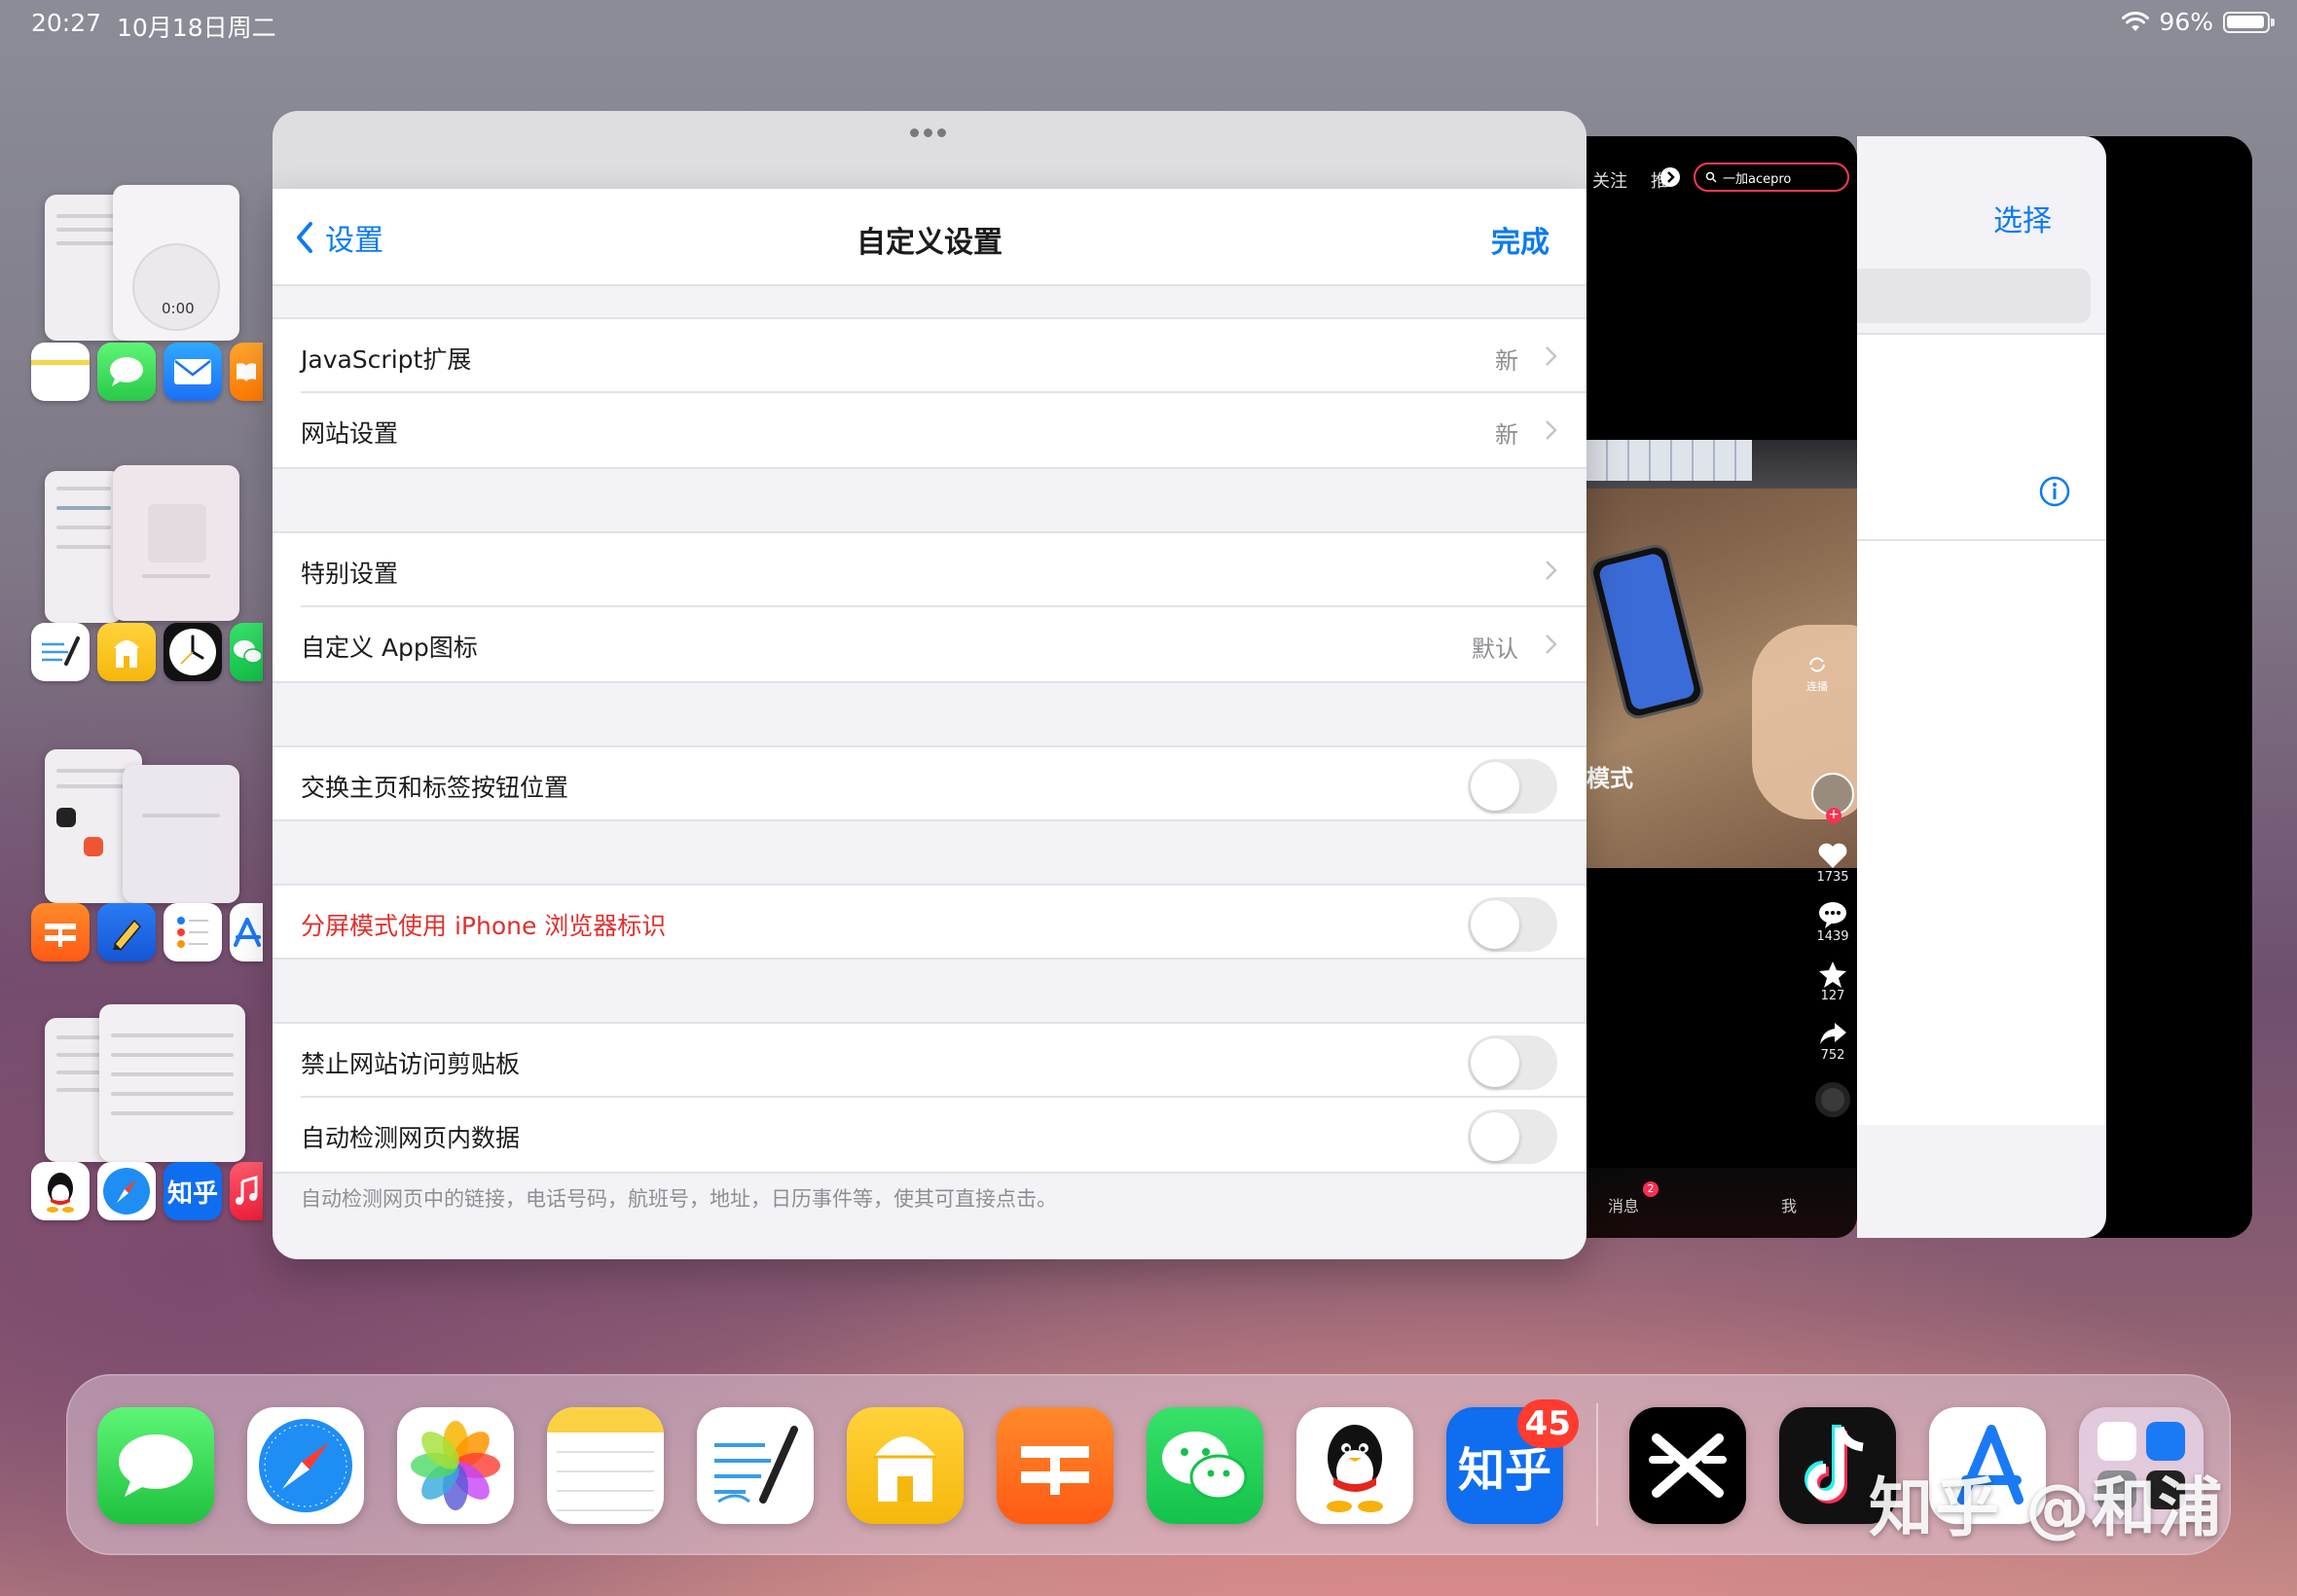 The image size is (2297, 1596). I want to click on douyin-nav-me: 我, so click(1789, 1205).